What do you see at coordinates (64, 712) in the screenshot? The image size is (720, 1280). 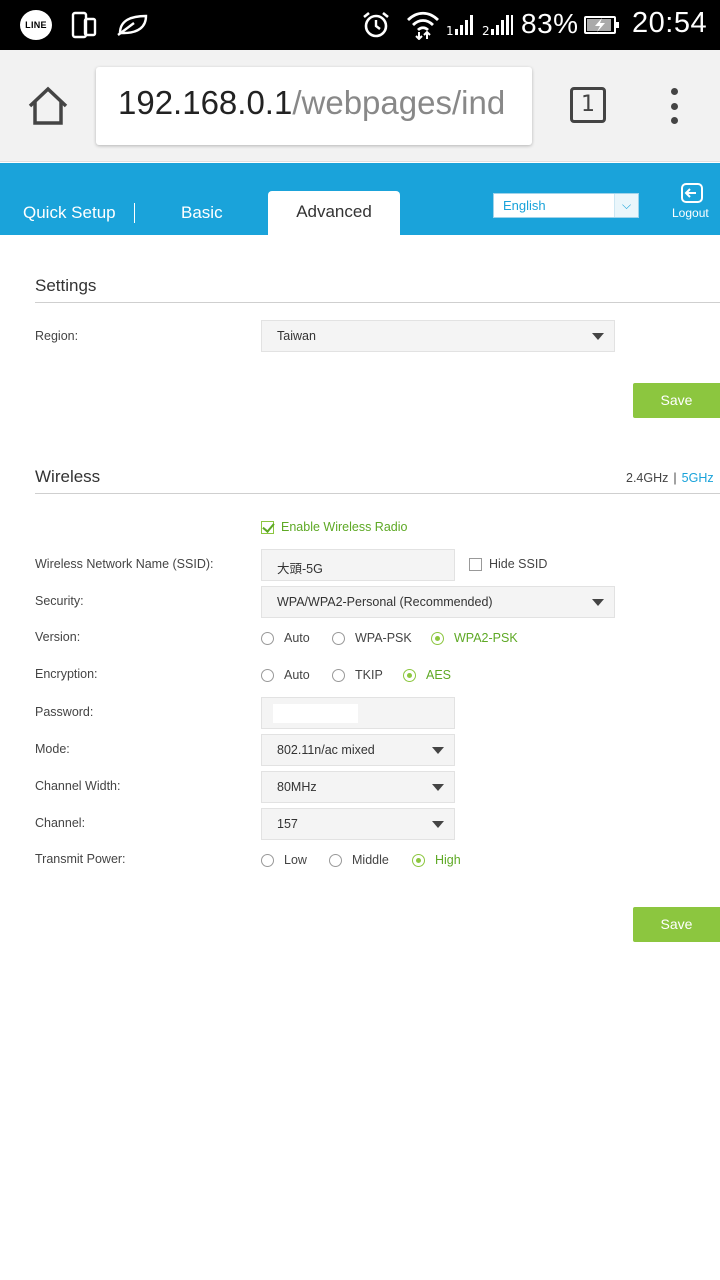 I see `password-label: Password:` at bounding box center [64, 712].